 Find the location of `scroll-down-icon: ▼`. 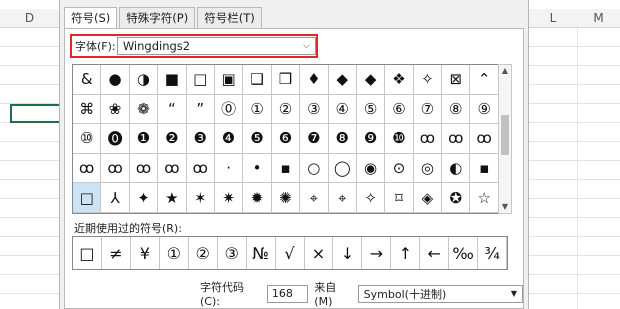

scroll-down-icon: ▼ is located at coordinates (505, 207).